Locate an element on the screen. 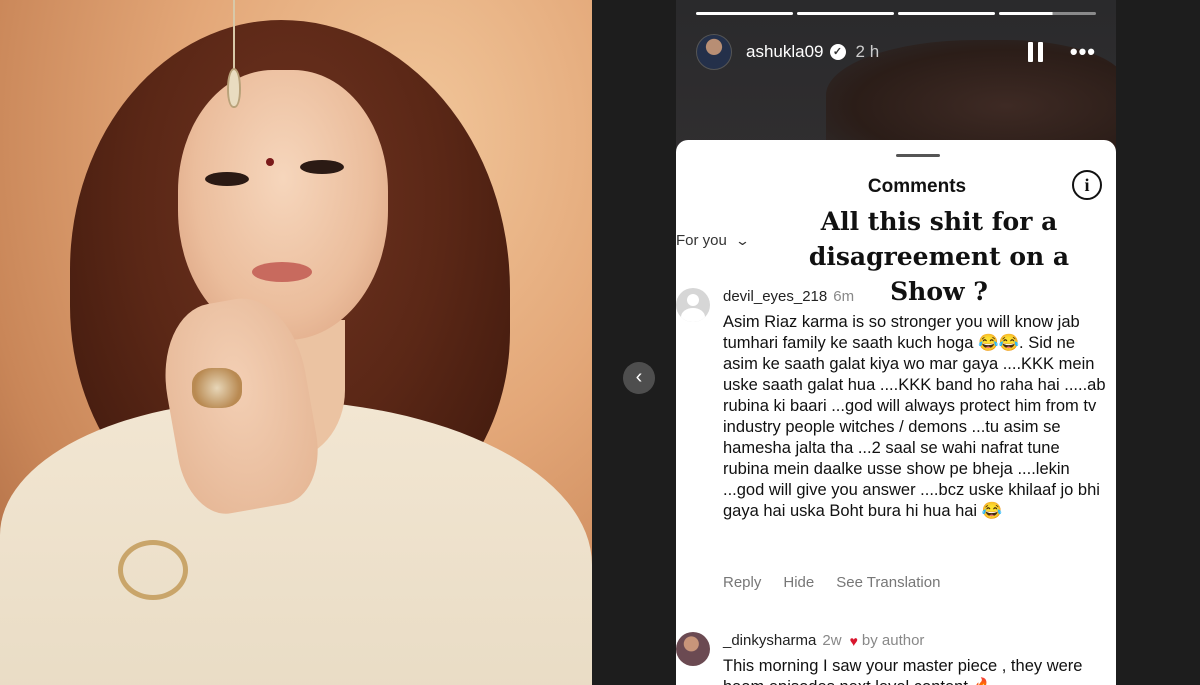 The image size is (1200, 685). left-gutter is located at coordinates (634, 342).